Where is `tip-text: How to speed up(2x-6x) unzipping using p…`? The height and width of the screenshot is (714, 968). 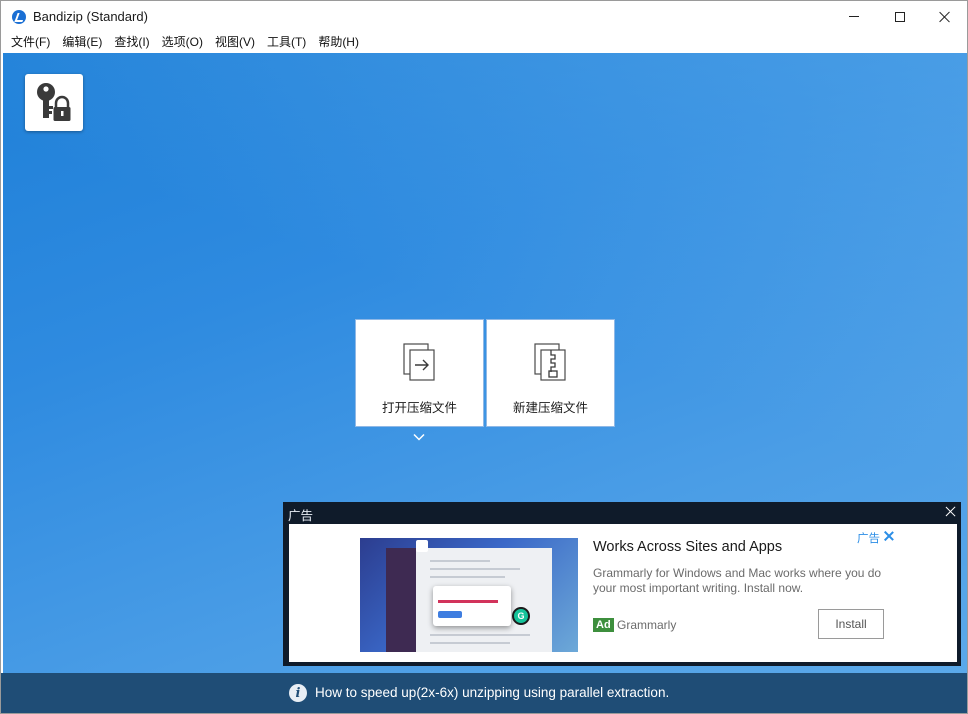
tip-text: How to speed up(2x-6x) unzipping using p… is located at coordinates (492, 692).